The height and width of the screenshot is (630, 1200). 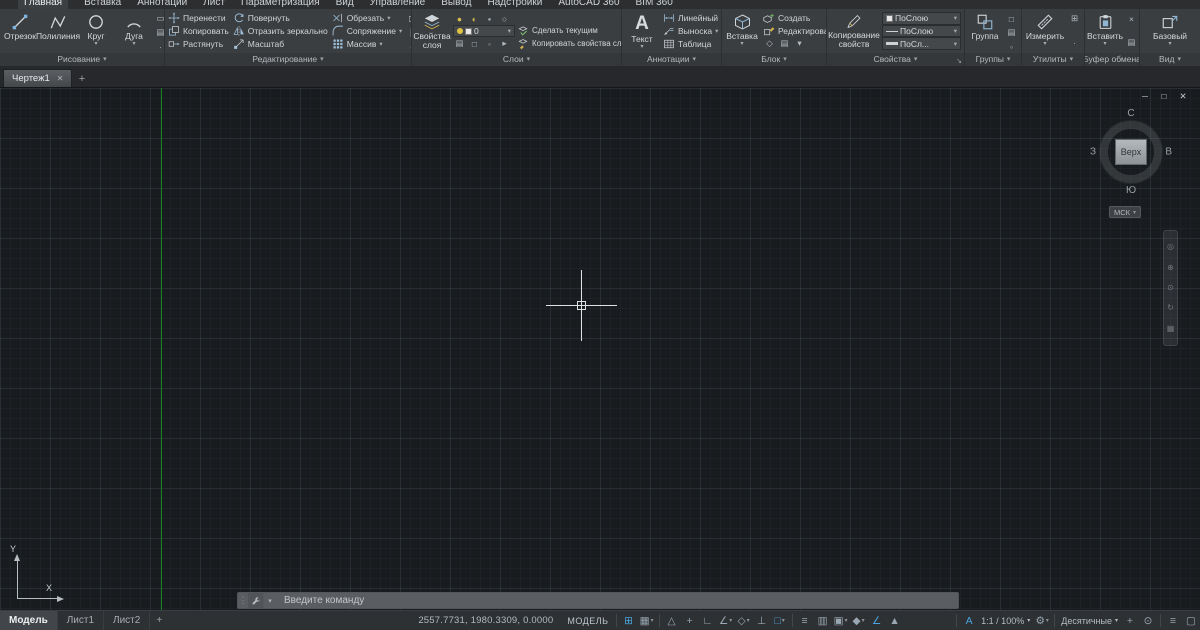 I want to click on viewcube: С Ю З В Верх, so click(x=1131, y=152).